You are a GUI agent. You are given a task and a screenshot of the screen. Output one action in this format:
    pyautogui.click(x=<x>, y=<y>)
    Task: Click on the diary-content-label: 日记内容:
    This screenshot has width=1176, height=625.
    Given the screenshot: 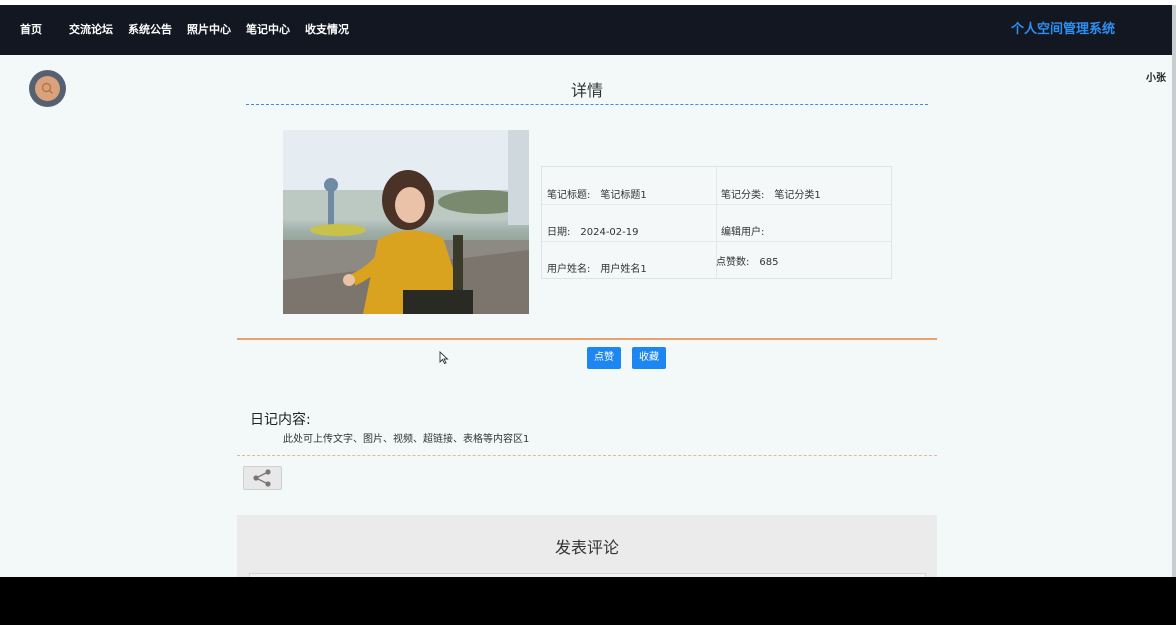 What is the action you would take?
    pyautogui.click(x=280, y=420)
    